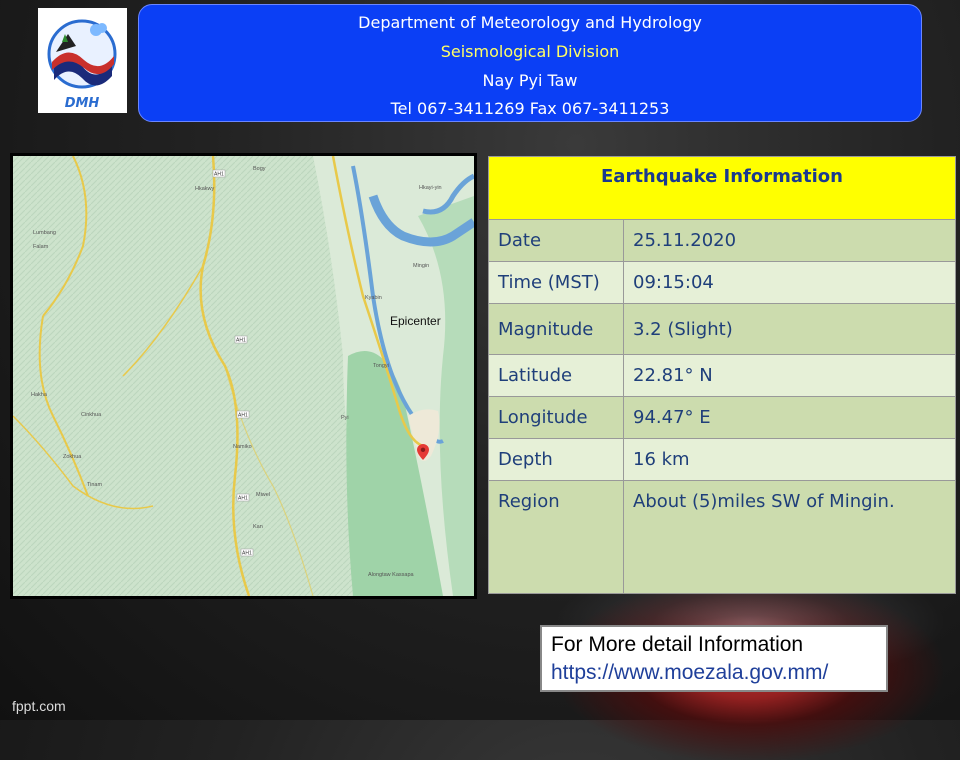 The width and height of the screenshot is (960, 760). What do you see at coordinates (82, 103) in the screenshot?
I see `svg-text: DMH` at bounding box center [82, 103].